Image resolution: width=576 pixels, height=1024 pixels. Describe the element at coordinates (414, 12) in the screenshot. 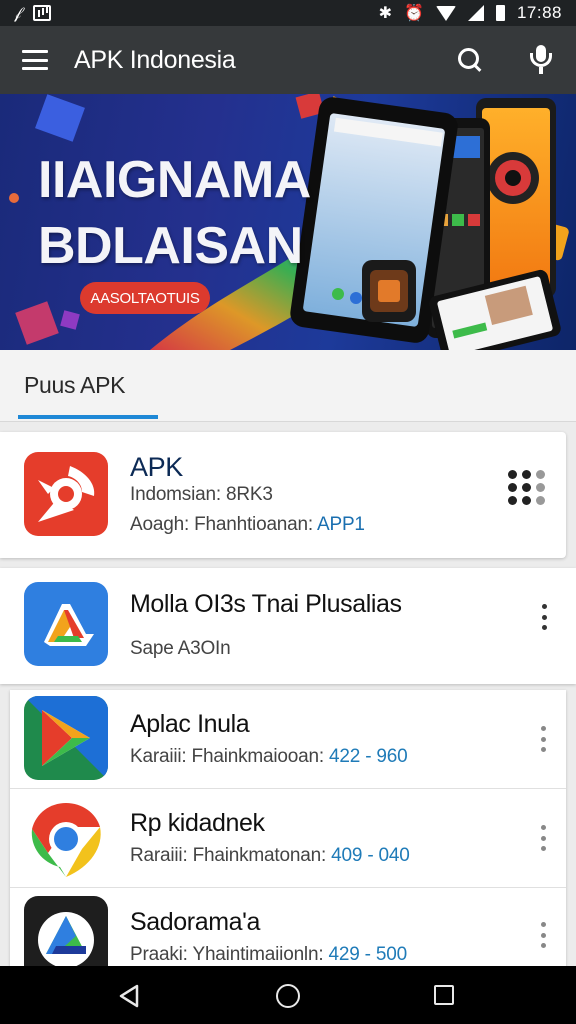

I see `alarm-icon: ⏰` at that location.